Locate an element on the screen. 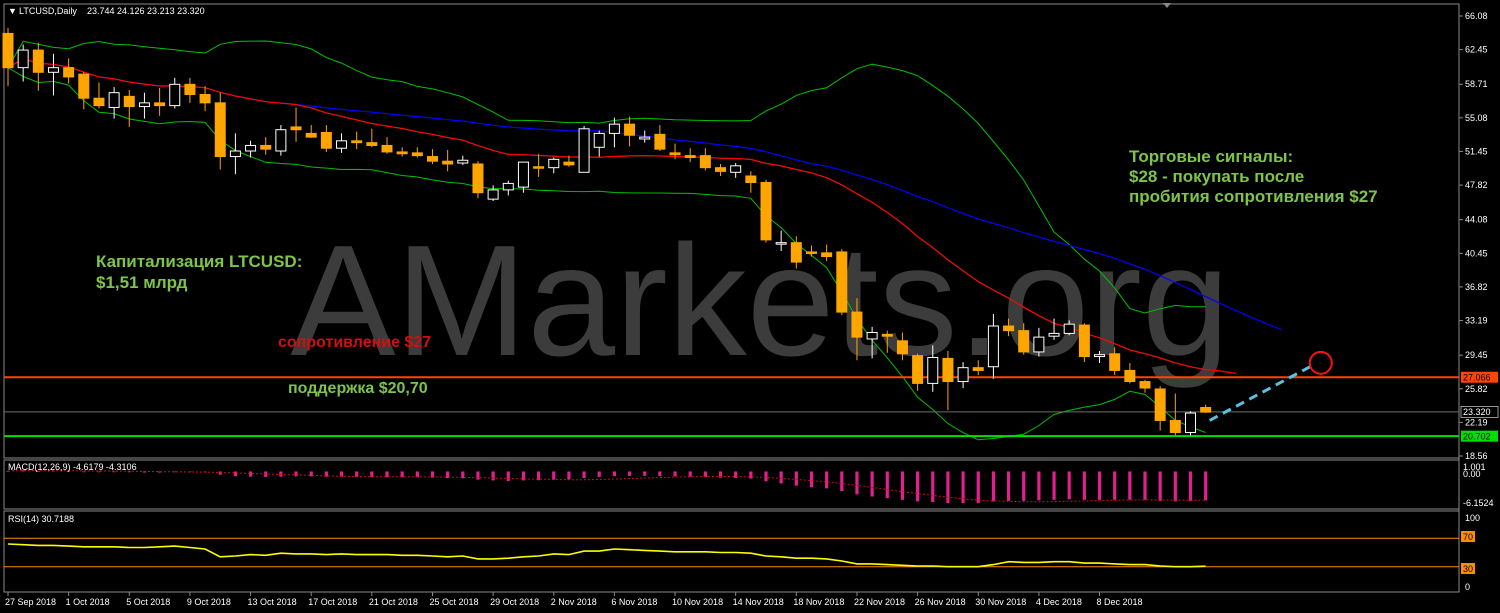  price-tick-label: 18.56 is located at coordinates (1476, 456).